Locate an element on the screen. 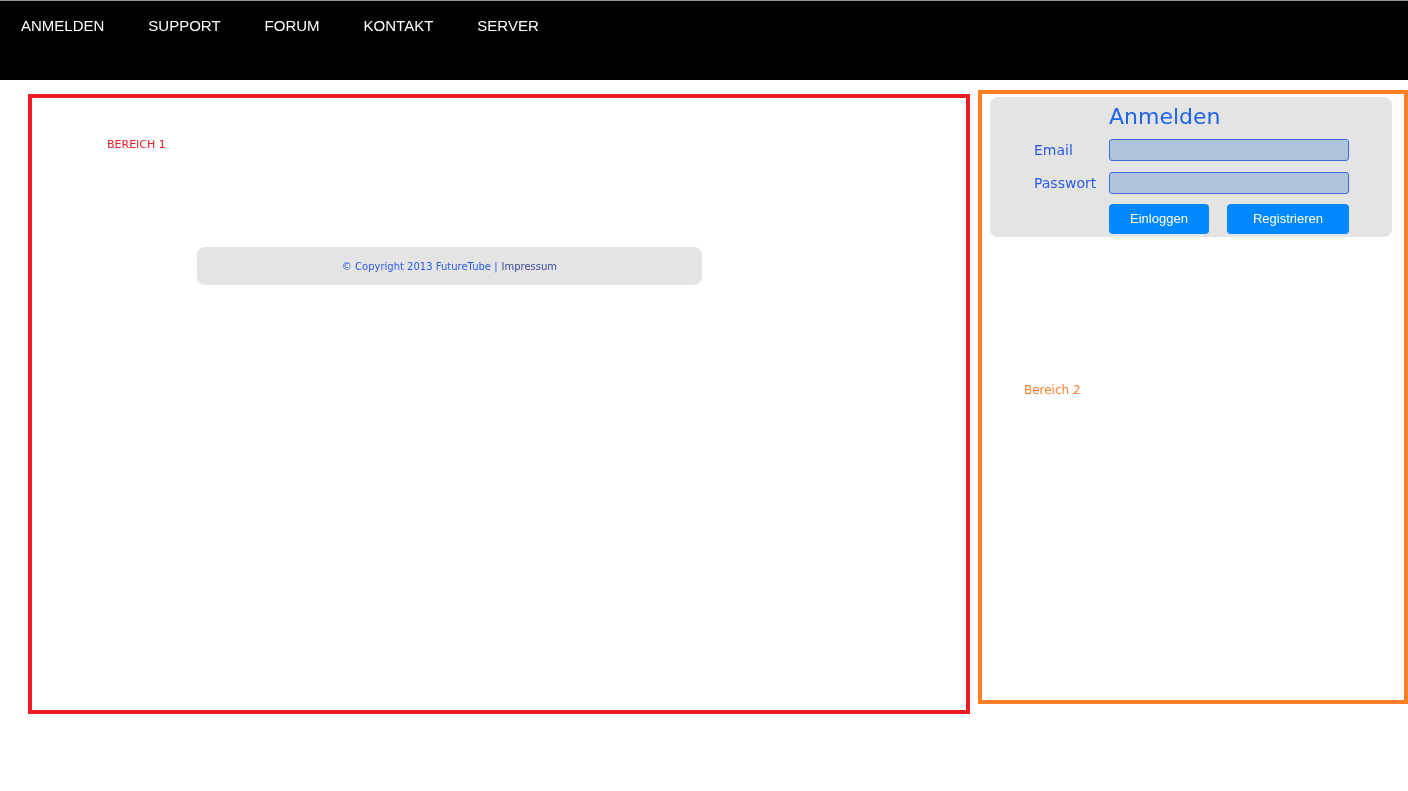 Image resolution: width=1408 pixels, height=791 pixels. nav-link: FORUM is located at coordinates (292, 25).